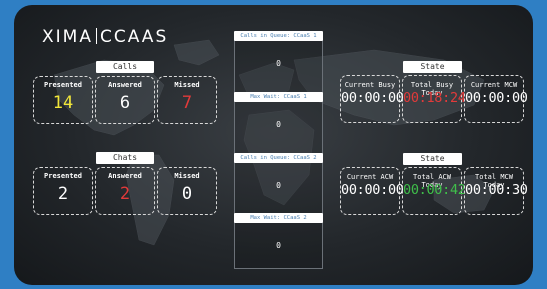  I want to click on calls-in-queue-2-value: 0, so click(278, 185).